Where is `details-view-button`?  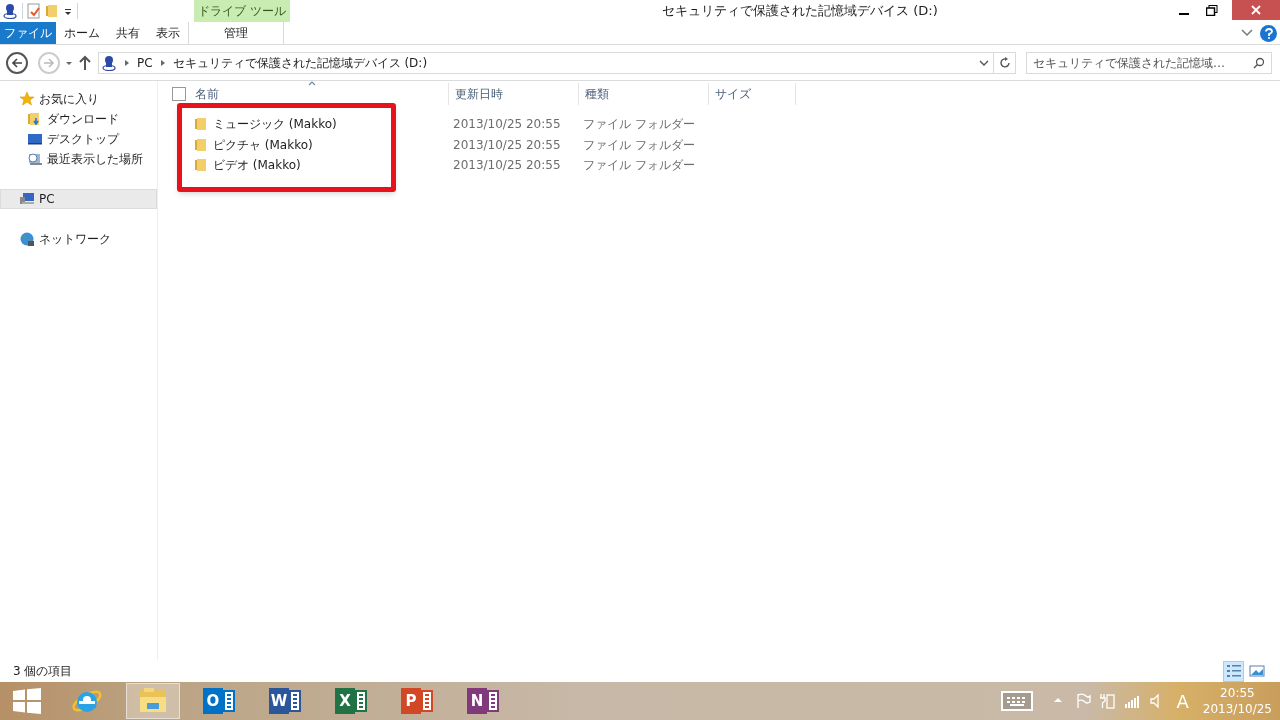 details-view-button is located at coordinates (1233, 671).